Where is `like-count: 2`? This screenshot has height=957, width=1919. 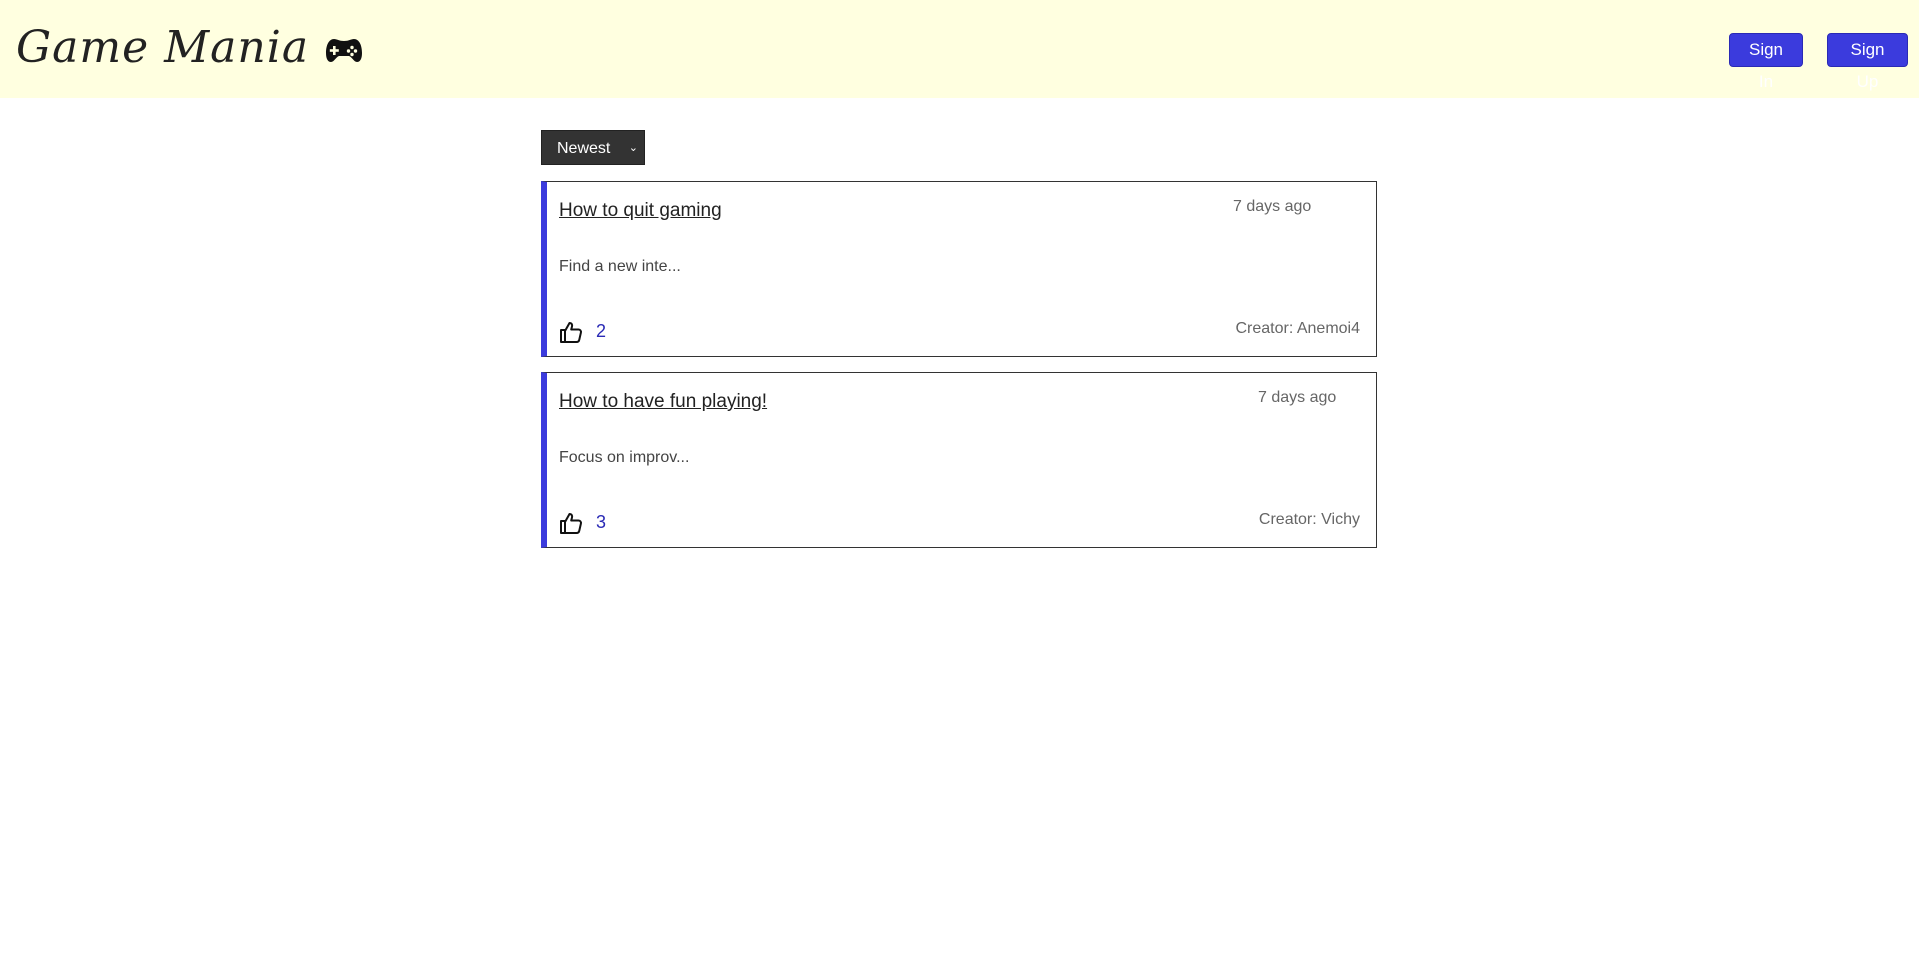 like-count: 2 is located at coordinates (601, 331).